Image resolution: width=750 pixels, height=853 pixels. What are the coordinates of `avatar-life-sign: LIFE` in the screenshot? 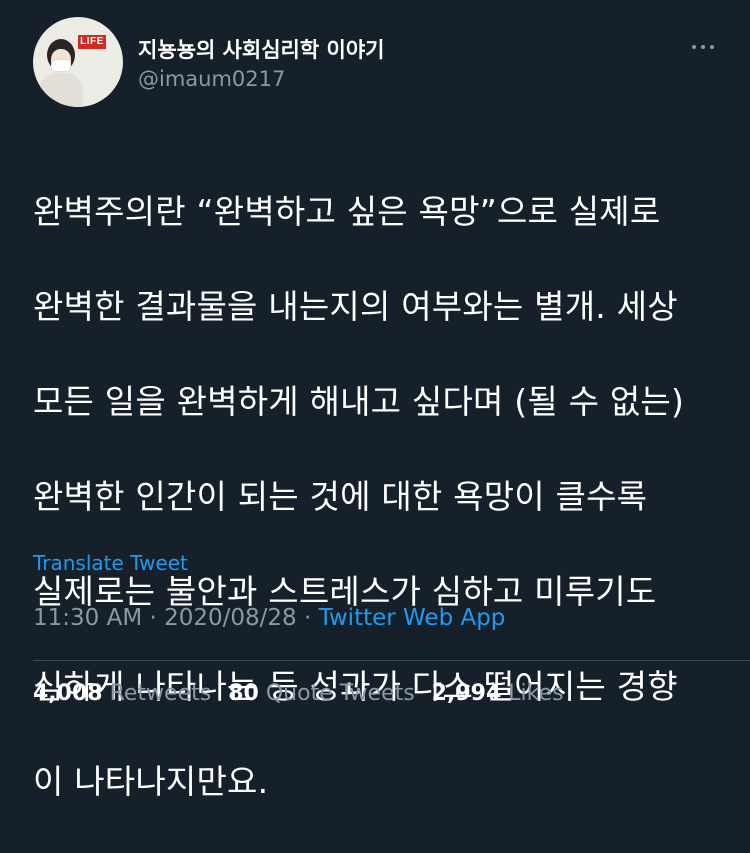 It's located at (92, 42).